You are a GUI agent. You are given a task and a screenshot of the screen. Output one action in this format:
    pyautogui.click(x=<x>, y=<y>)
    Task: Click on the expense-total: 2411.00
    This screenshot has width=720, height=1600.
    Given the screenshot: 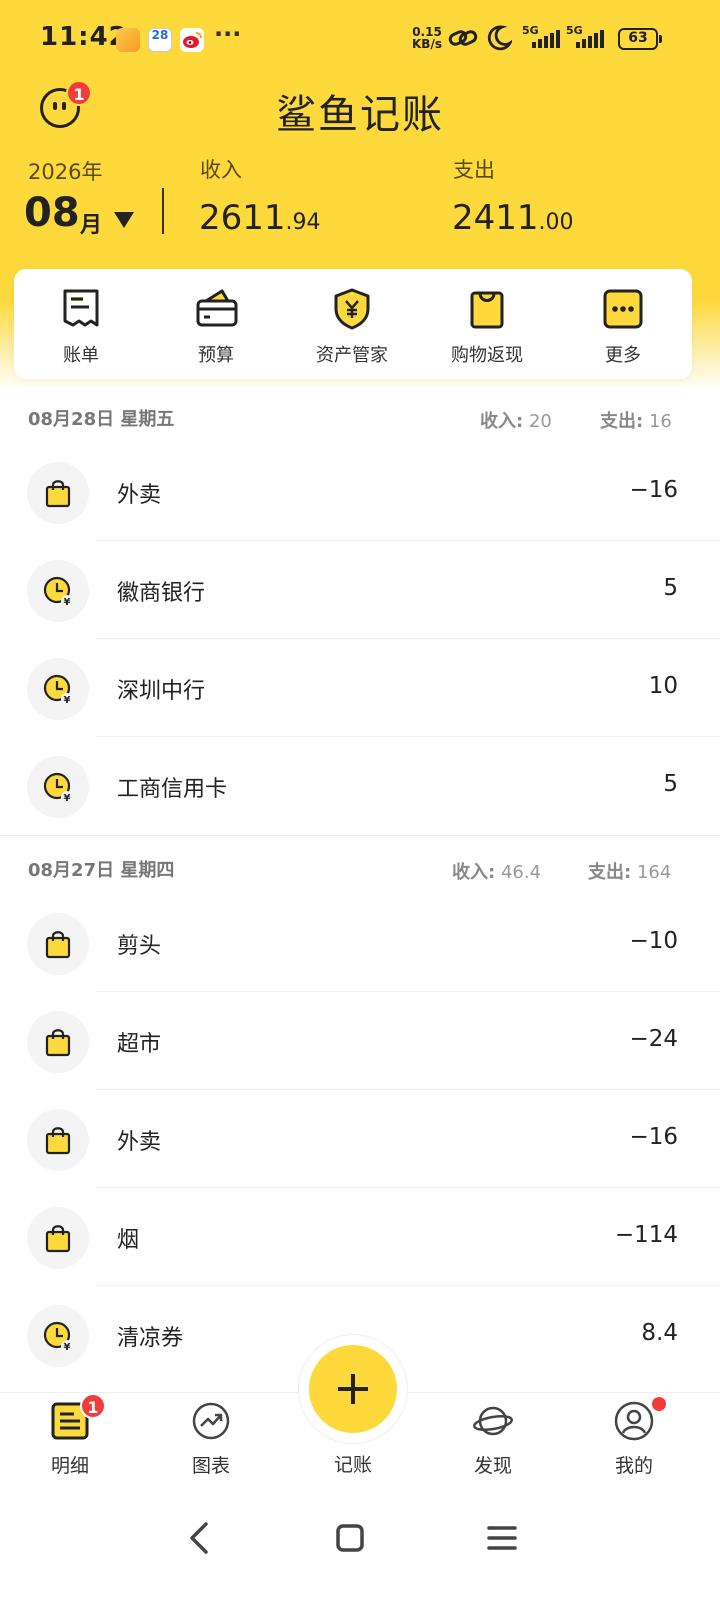 What is the action you would take?
    pyautogui.click(x=513, y=218)
    